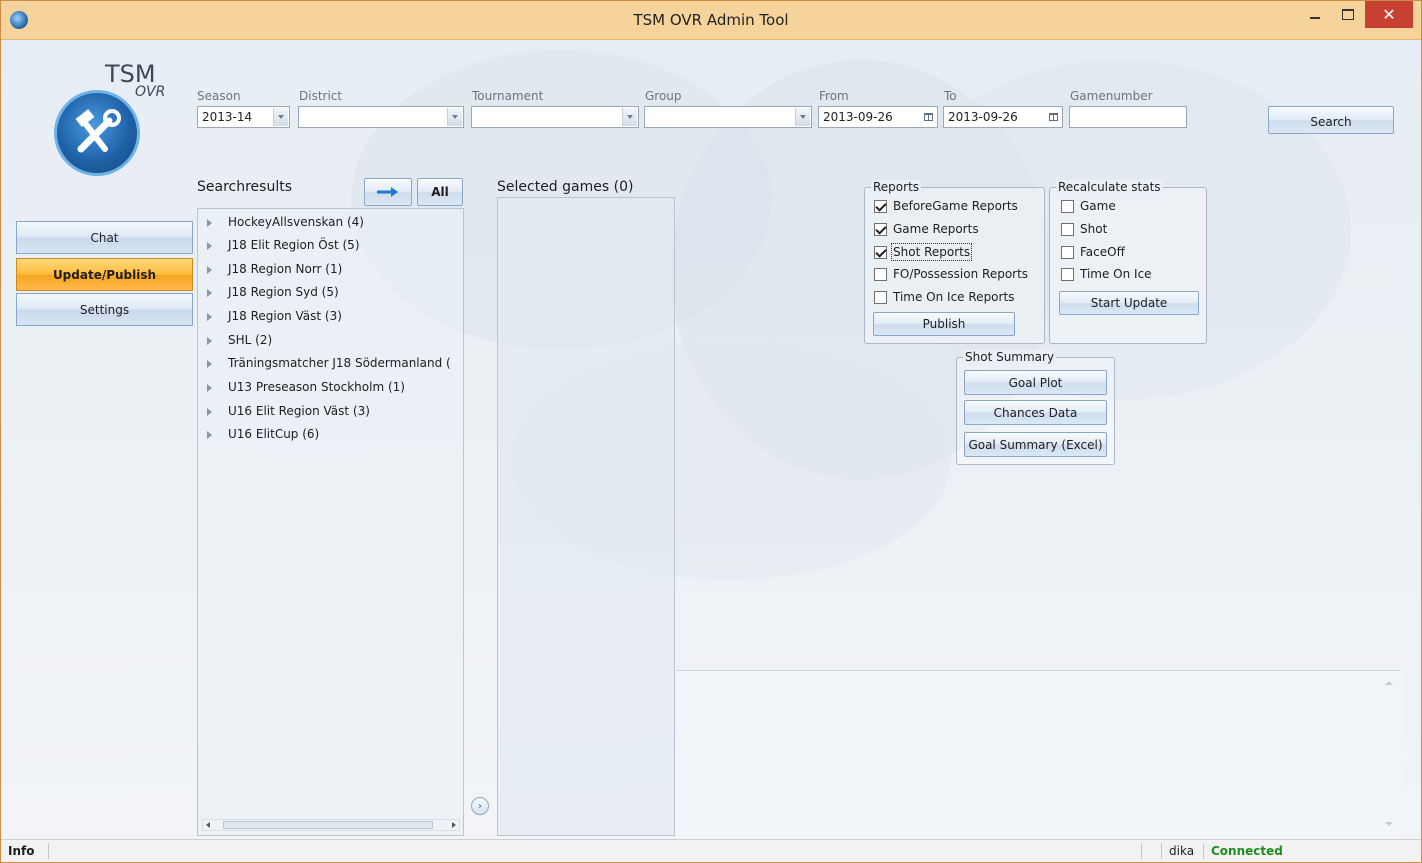  Describe the element at coordinates (711, 850) in the screenshot. I see `status-bar: Info dika Connected` at that location.